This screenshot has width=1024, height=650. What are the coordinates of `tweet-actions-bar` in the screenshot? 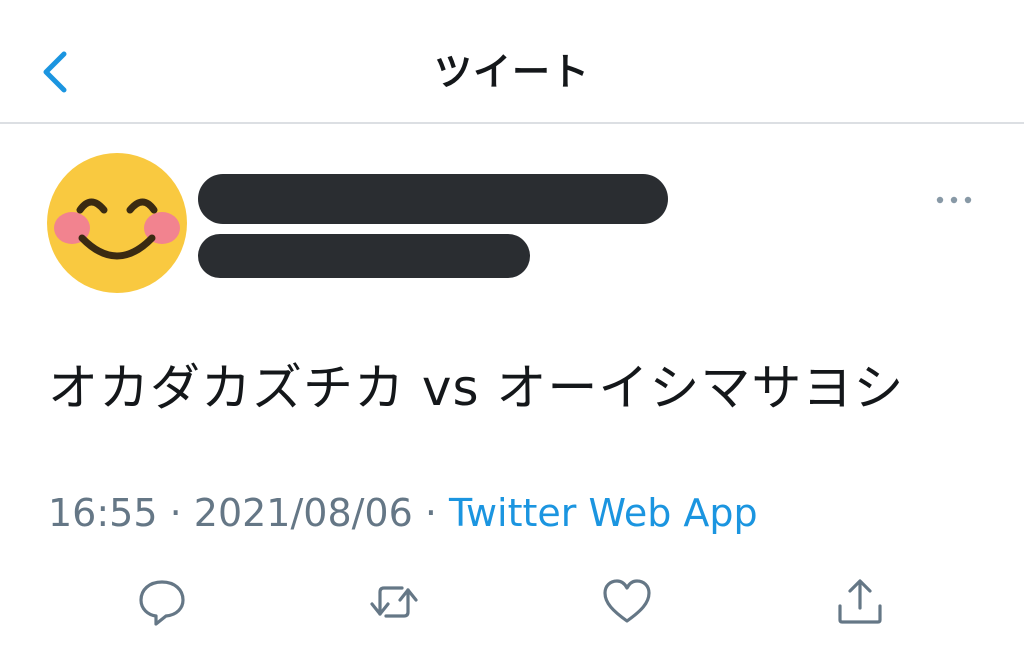 It's located at (512, 602).